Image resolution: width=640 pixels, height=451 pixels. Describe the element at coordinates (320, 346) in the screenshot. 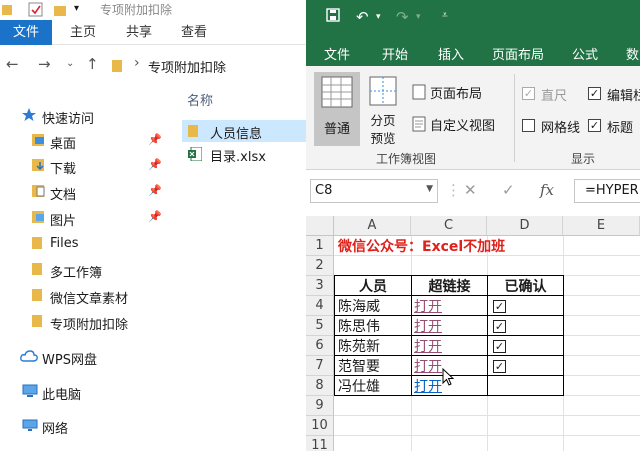

I see `row-header-6: 6` at that location.